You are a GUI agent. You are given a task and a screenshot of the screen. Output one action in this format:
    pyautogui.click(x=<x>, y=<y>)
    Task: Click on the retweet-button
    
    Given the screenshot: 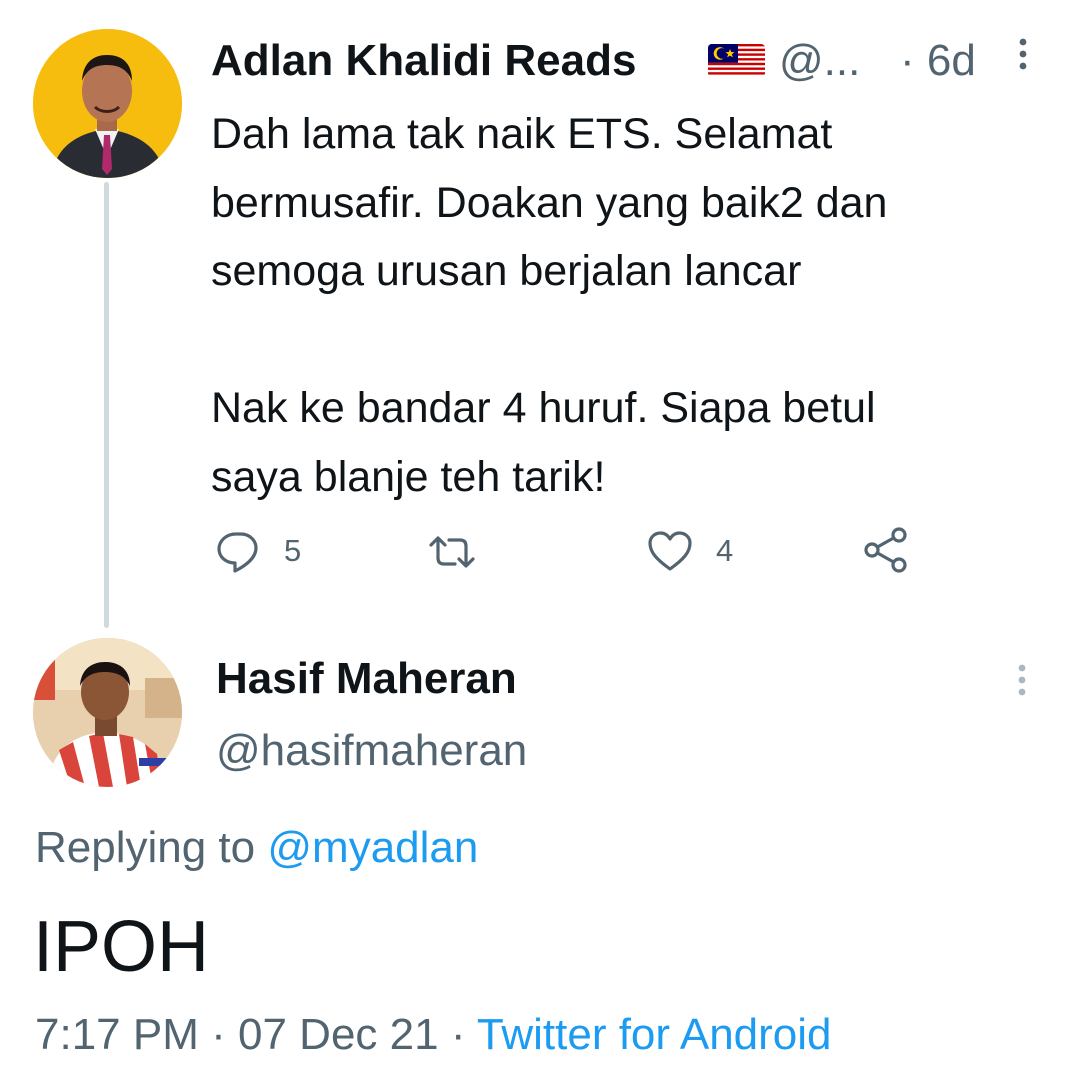 What is the action you would take?
    pyautogui.click(x=452, y=554)
    